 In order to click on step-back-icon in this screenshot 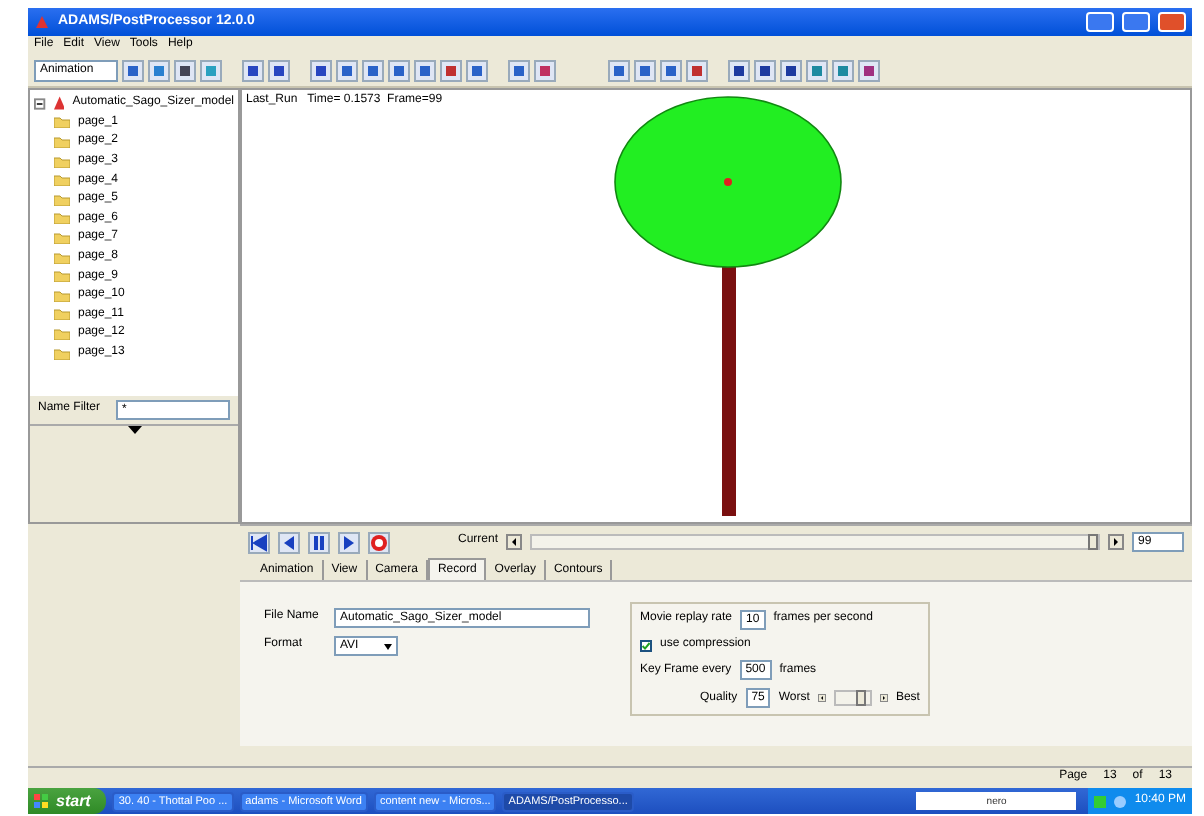, I will do `click(289, 542)`.